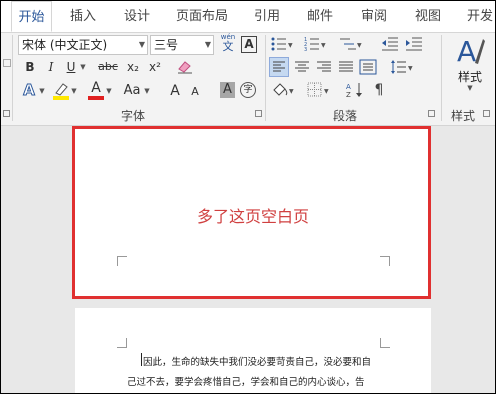  I want to click on paragraph-line: 己过不去，要学会疼惜自己，学会和自己的内心谈心，告, so click(246, 382).